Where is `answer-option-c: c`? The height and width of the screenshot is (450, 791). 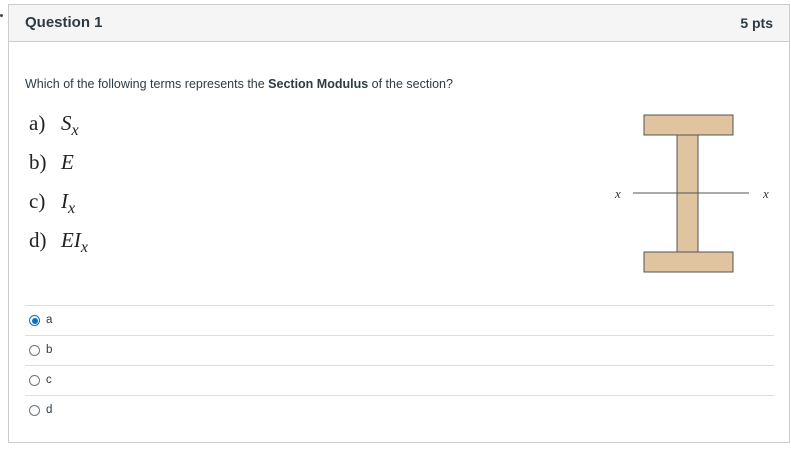 answer-option-c: c is located at coordinates (399, 380).